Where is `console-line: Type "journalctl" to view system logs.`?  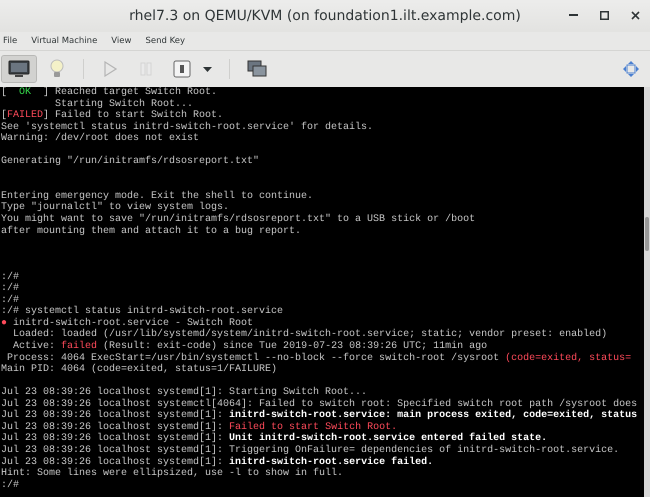
console-line: Type "journalctl" to view system logs. is located at coordinates (115, 208).